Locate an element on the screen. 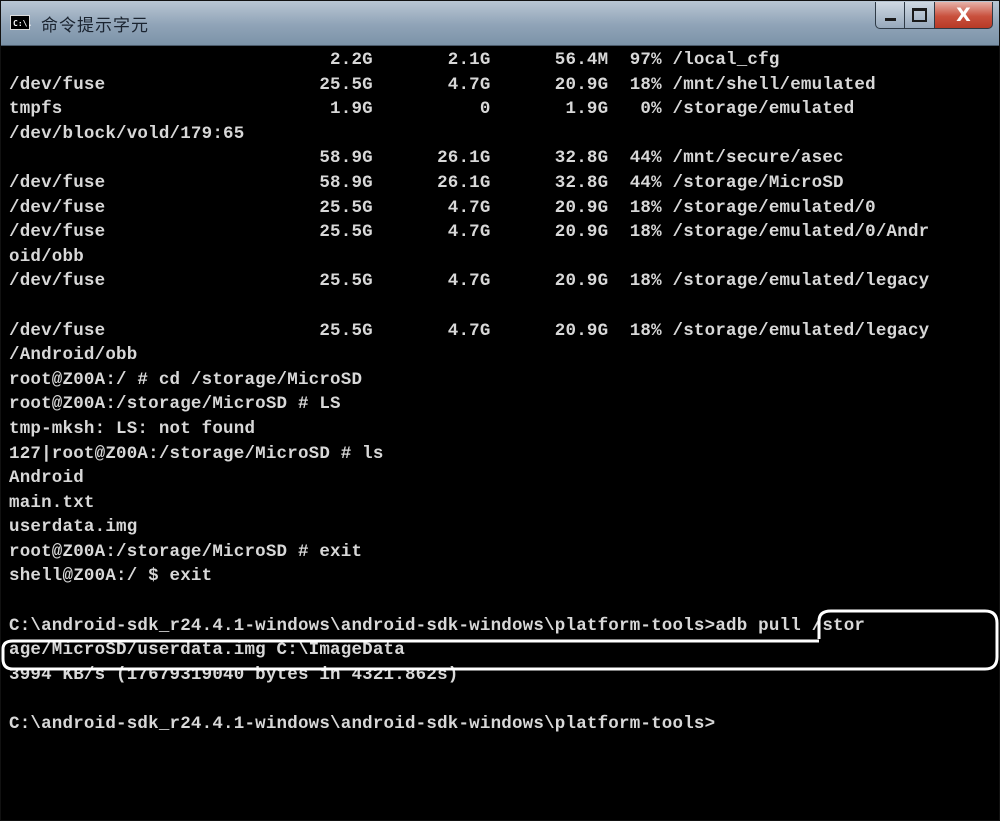  console-line: oid/obb is located at coordinates (46, 256).